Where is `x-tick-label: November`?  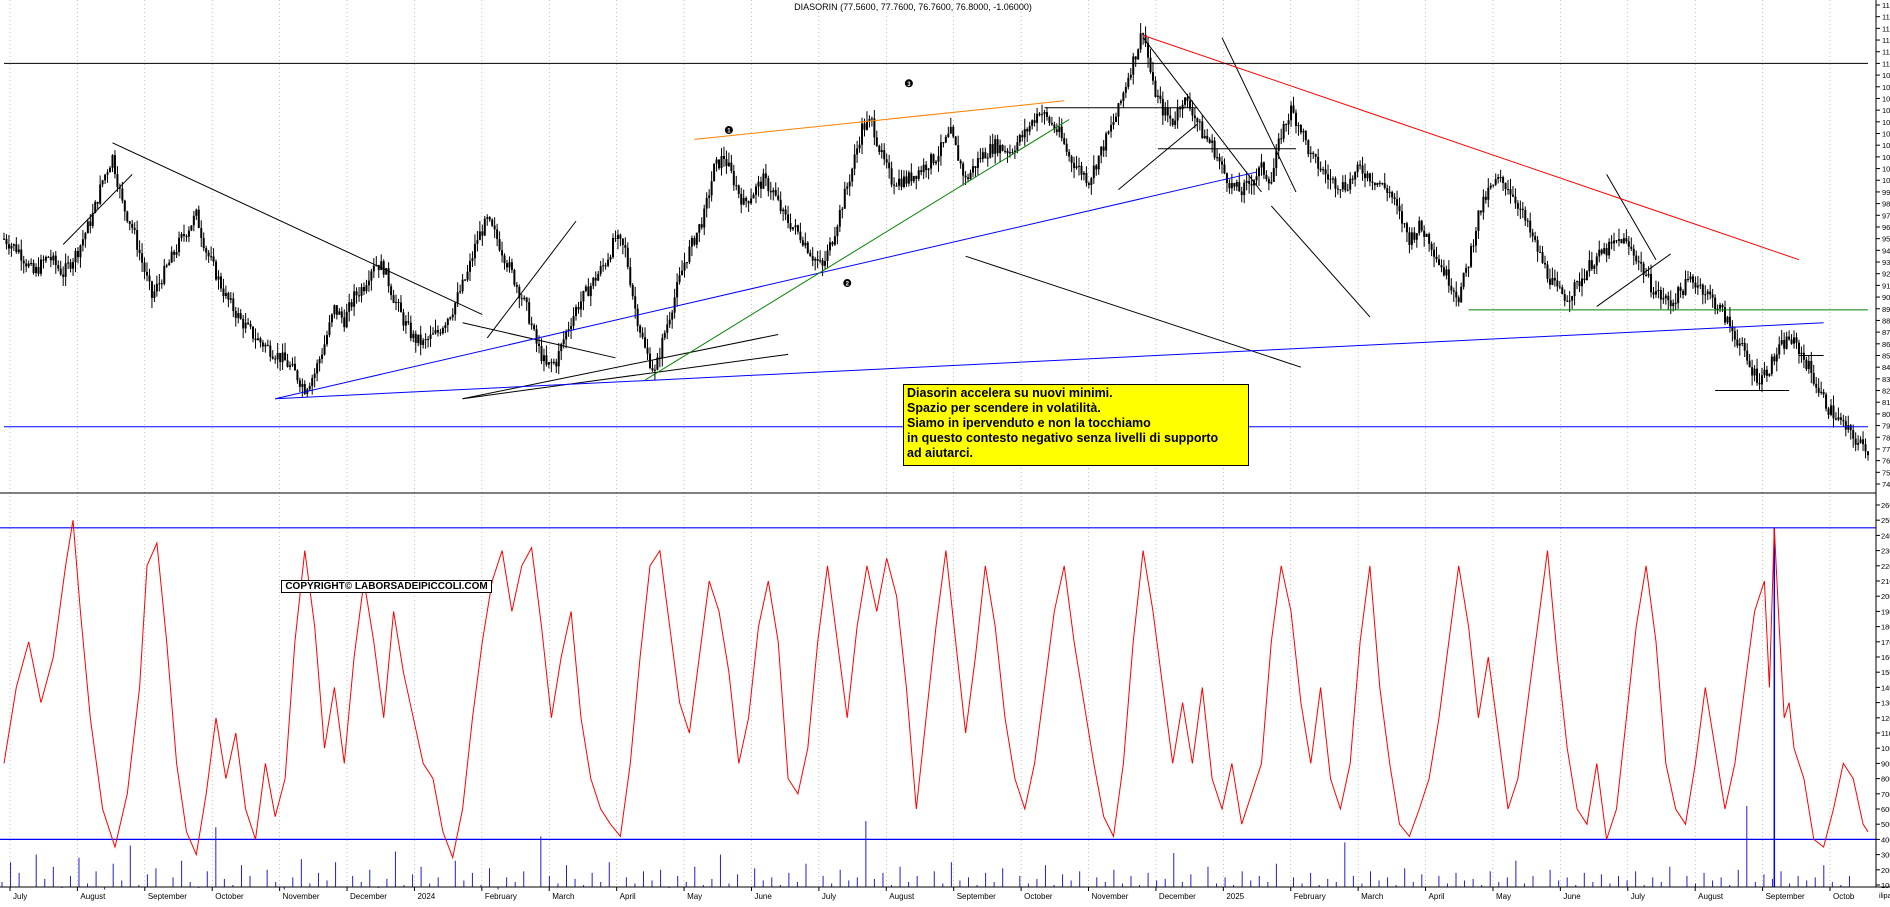 x-tick-label: November is located at coordinates (301, 896).